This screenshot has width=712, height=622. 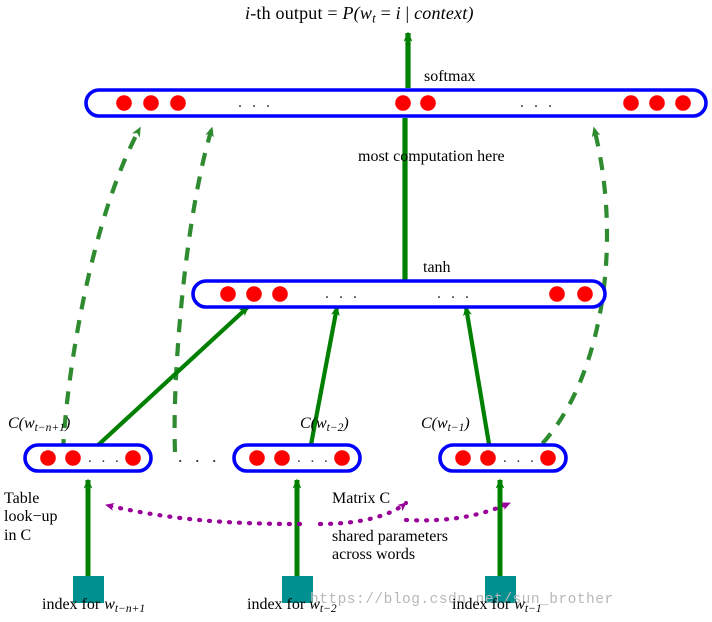 I want to click on index-label-1-sub: t−n+1, so click(x=130, y=609).